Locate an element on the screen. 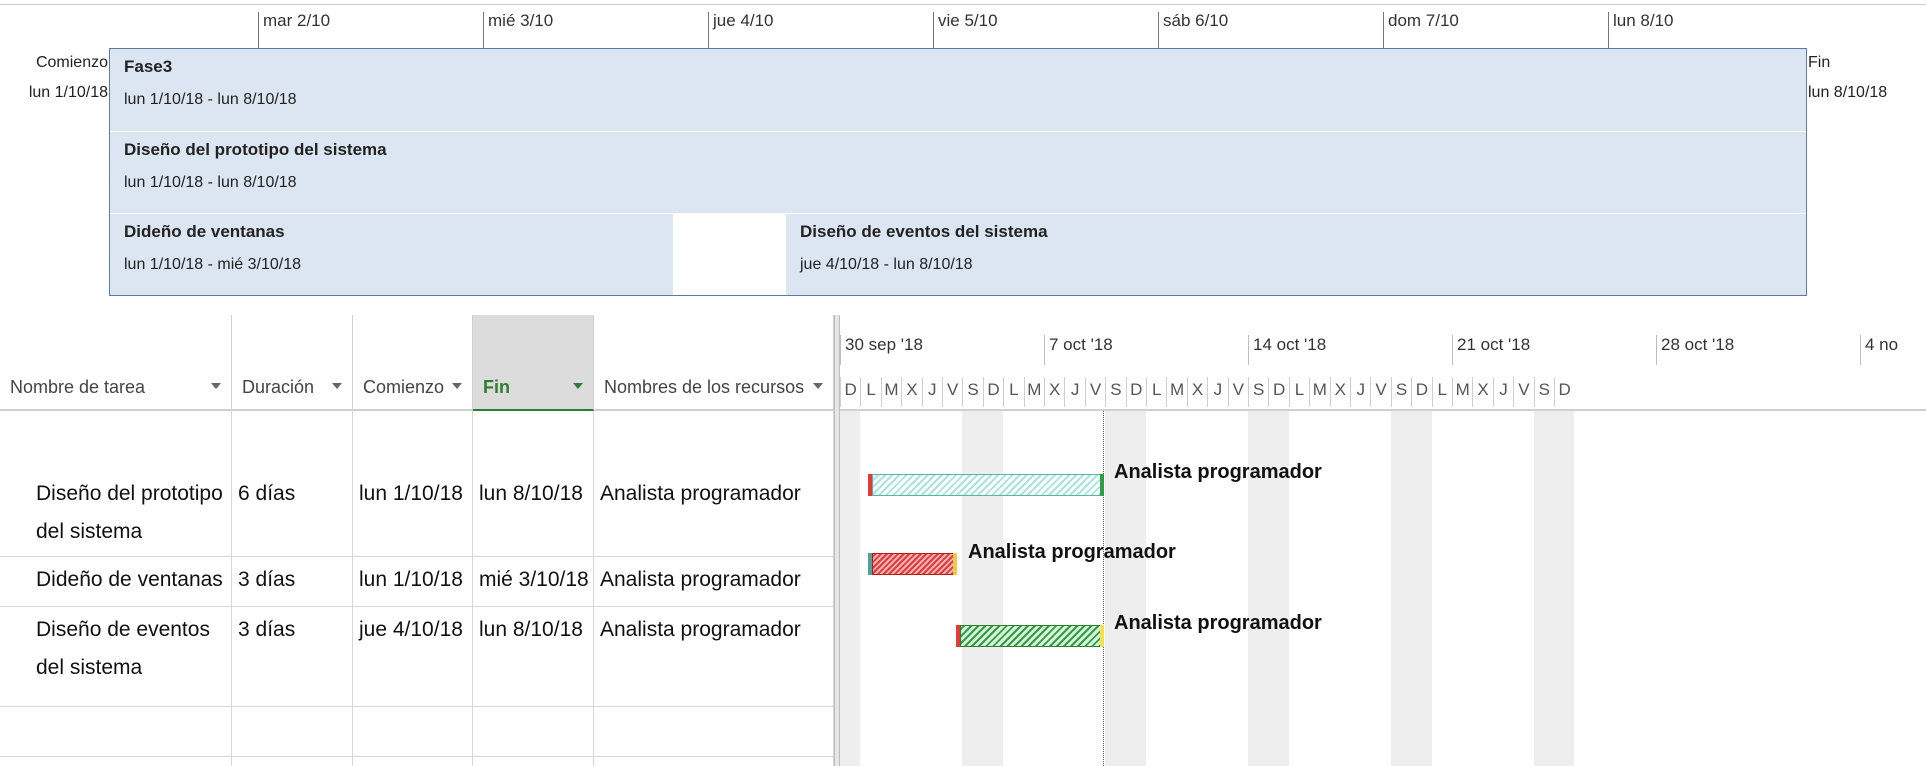 Image resolution: width=1926 pixels, height=766 pixels. week-label: 7 oct '18 is located at coordinates (1078, 350).